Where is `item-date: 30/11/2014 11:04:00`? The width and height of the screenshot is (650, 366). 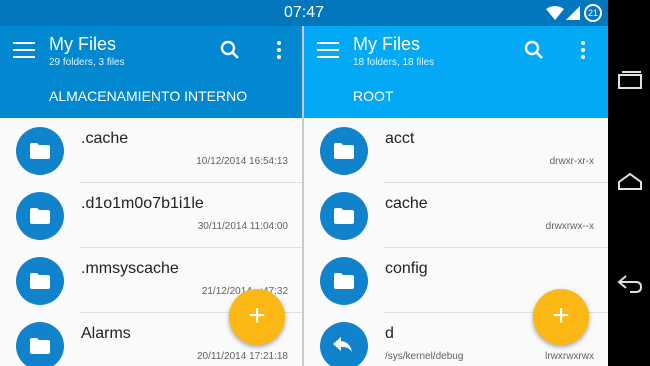
item-date: 30/11/2014 11:04:00 is located at coordinates (242, 226).